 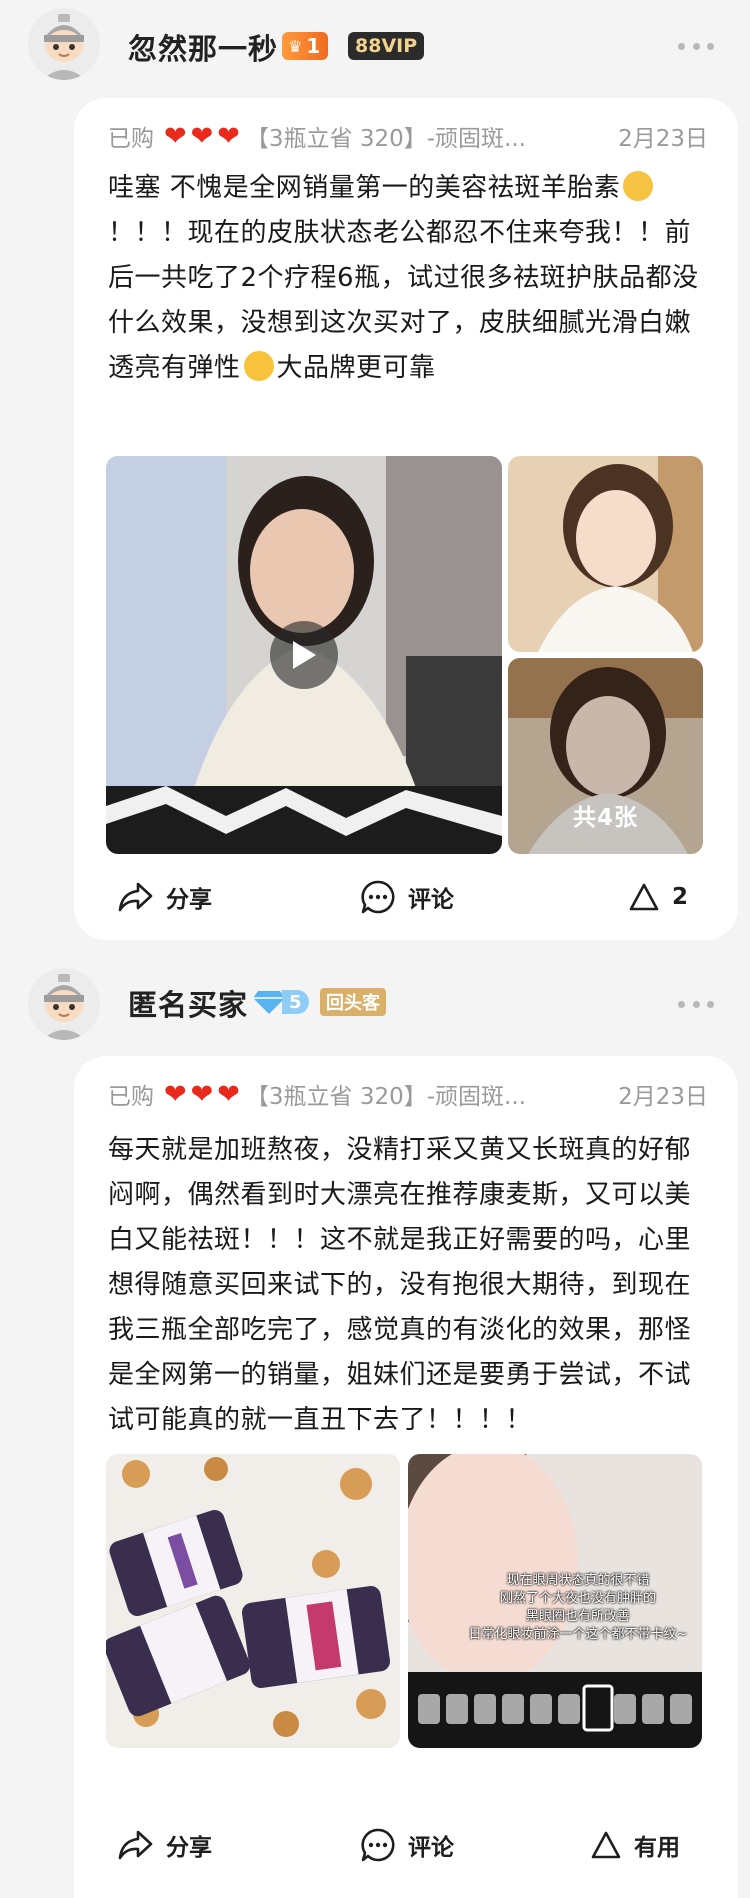 What do you see at coordinates (253, 1601) in the screenshot?
I see `review-photo-product` at bounding box center [253, 1601].